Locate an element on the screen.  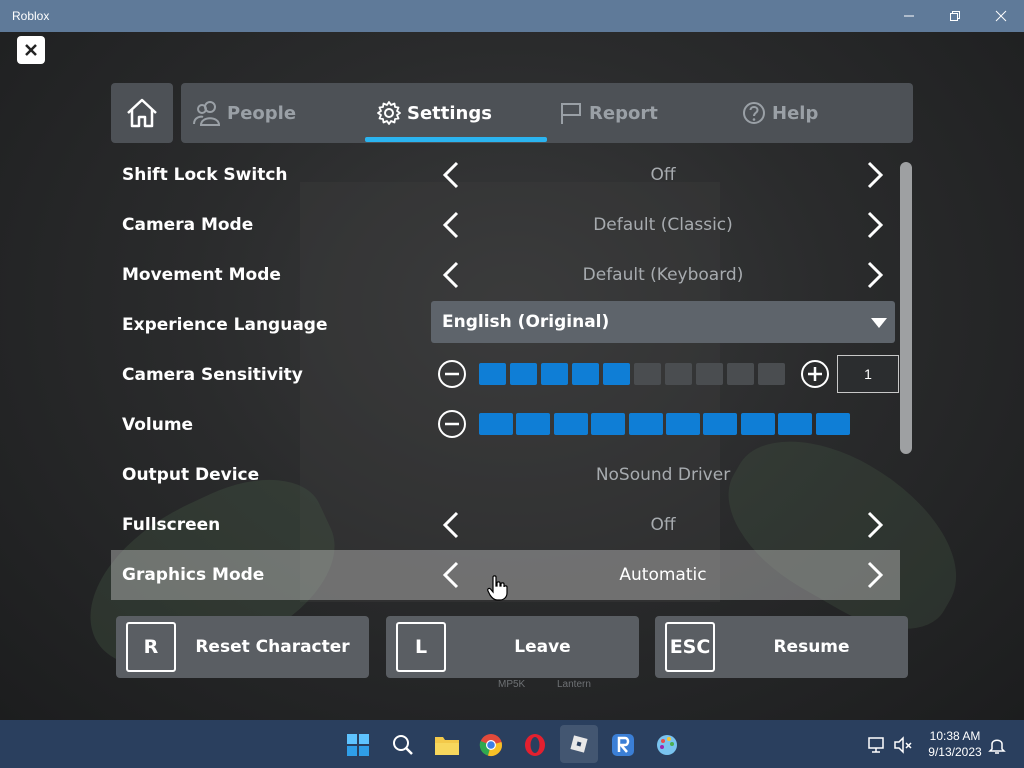
flag-icon is located at coordinates (571, 113).